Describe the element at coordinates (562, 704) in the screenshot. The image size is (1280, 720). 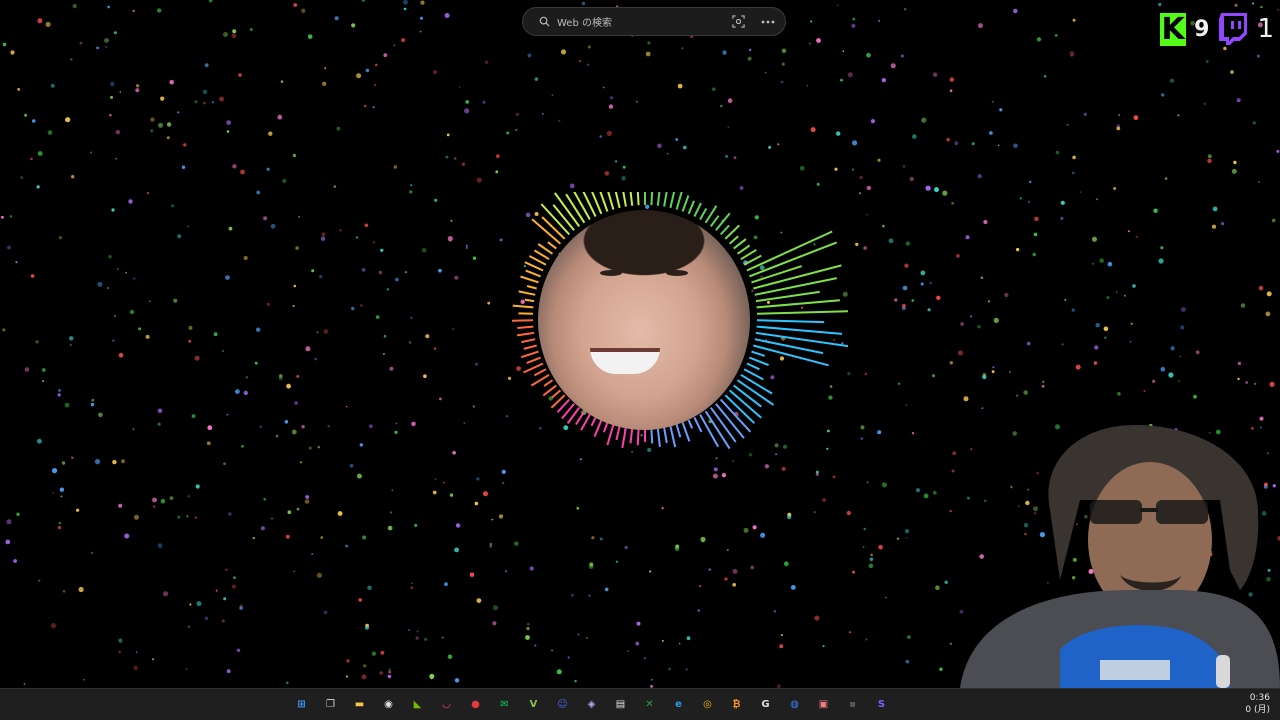
I see `discord-icon: ☺` at that location.